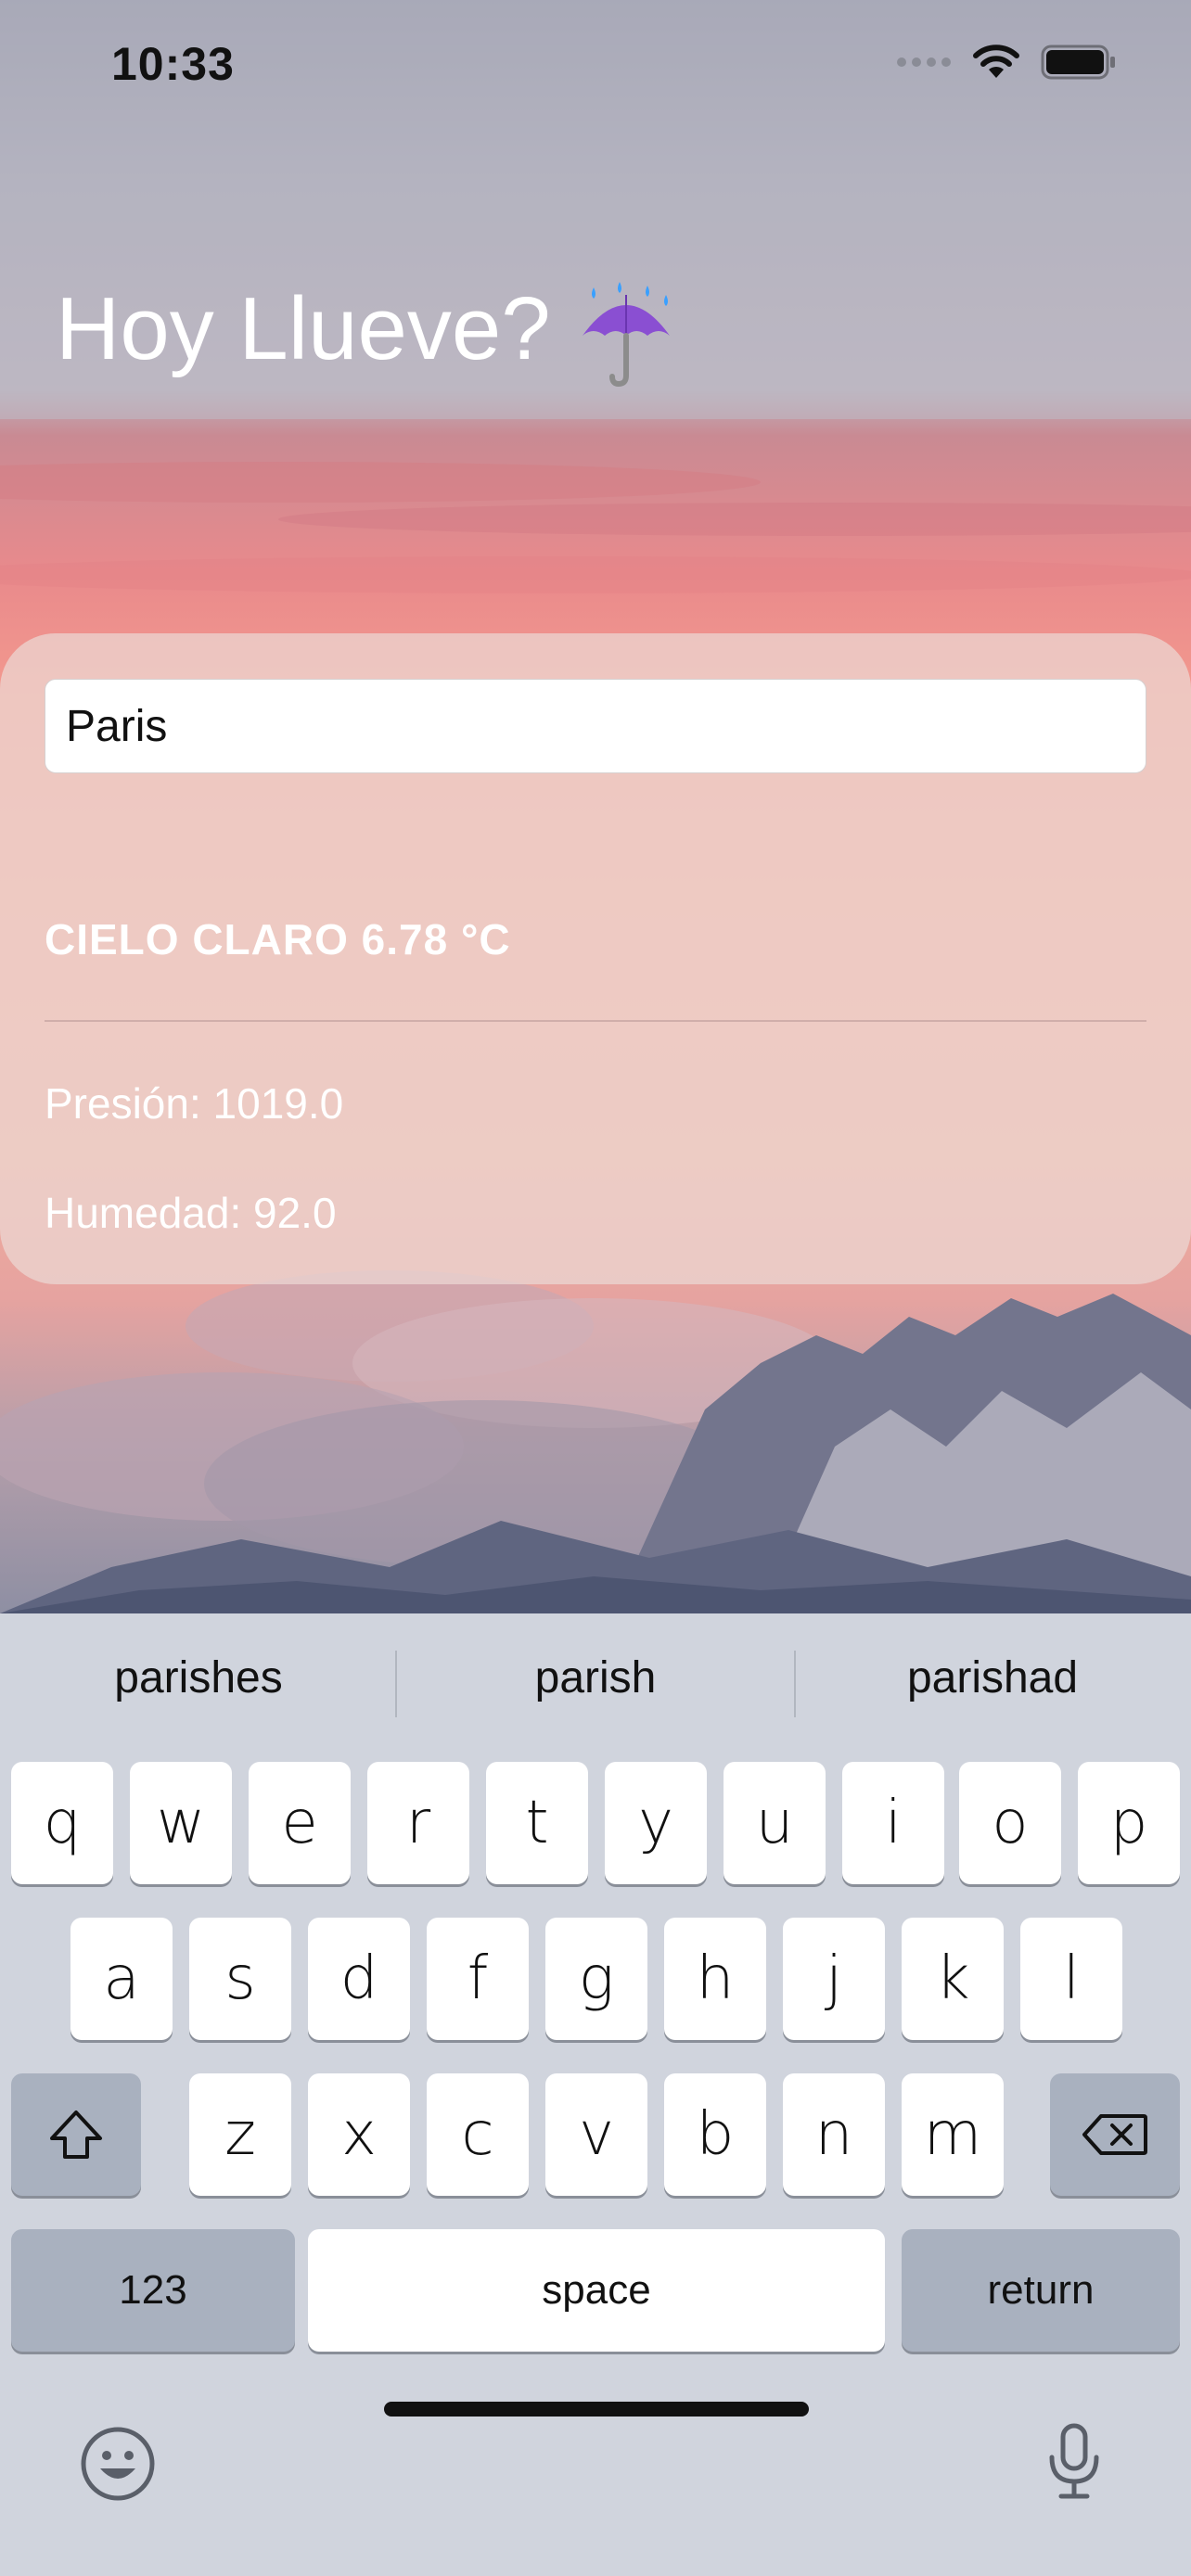 Image resolution: width=1191 pixels, height=2576 pixels. Describe the element at coordinates (1071, 1979) in the screenshot. I see `key-l: l` at that location.